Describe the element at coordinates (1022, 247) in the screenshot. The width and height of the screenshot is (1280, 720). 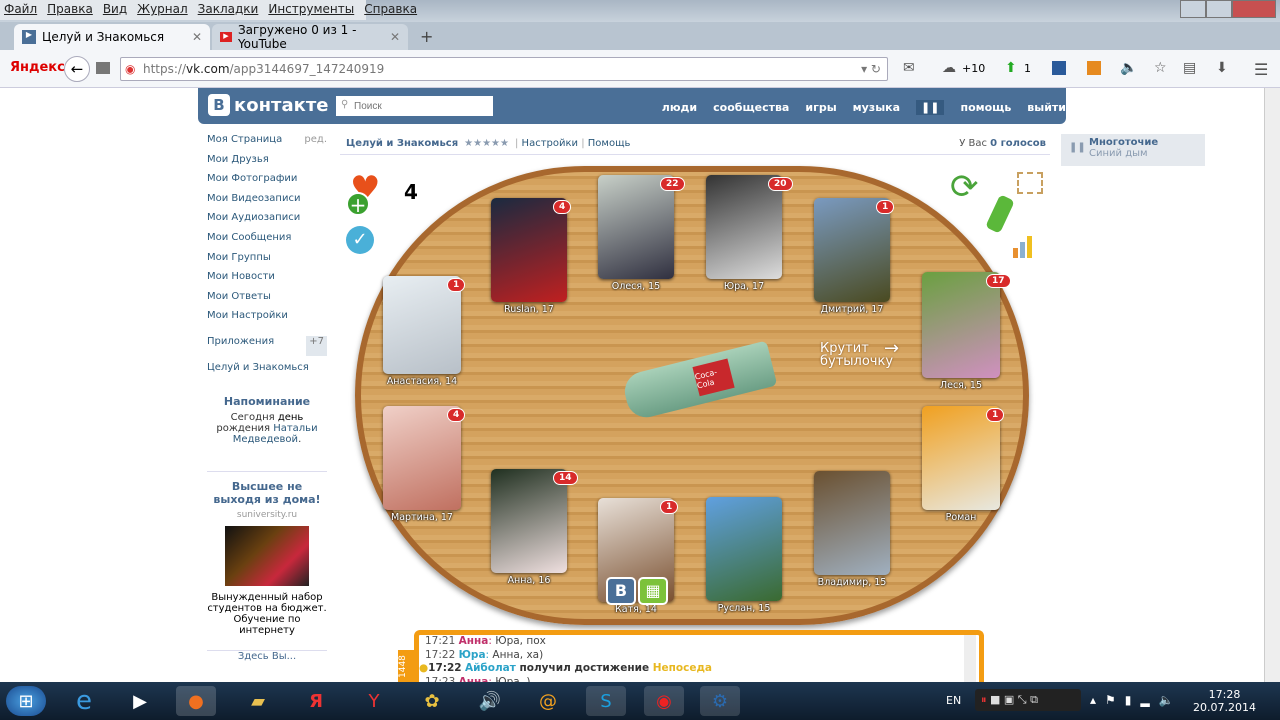
I see `rating-chart-icon` at that location.